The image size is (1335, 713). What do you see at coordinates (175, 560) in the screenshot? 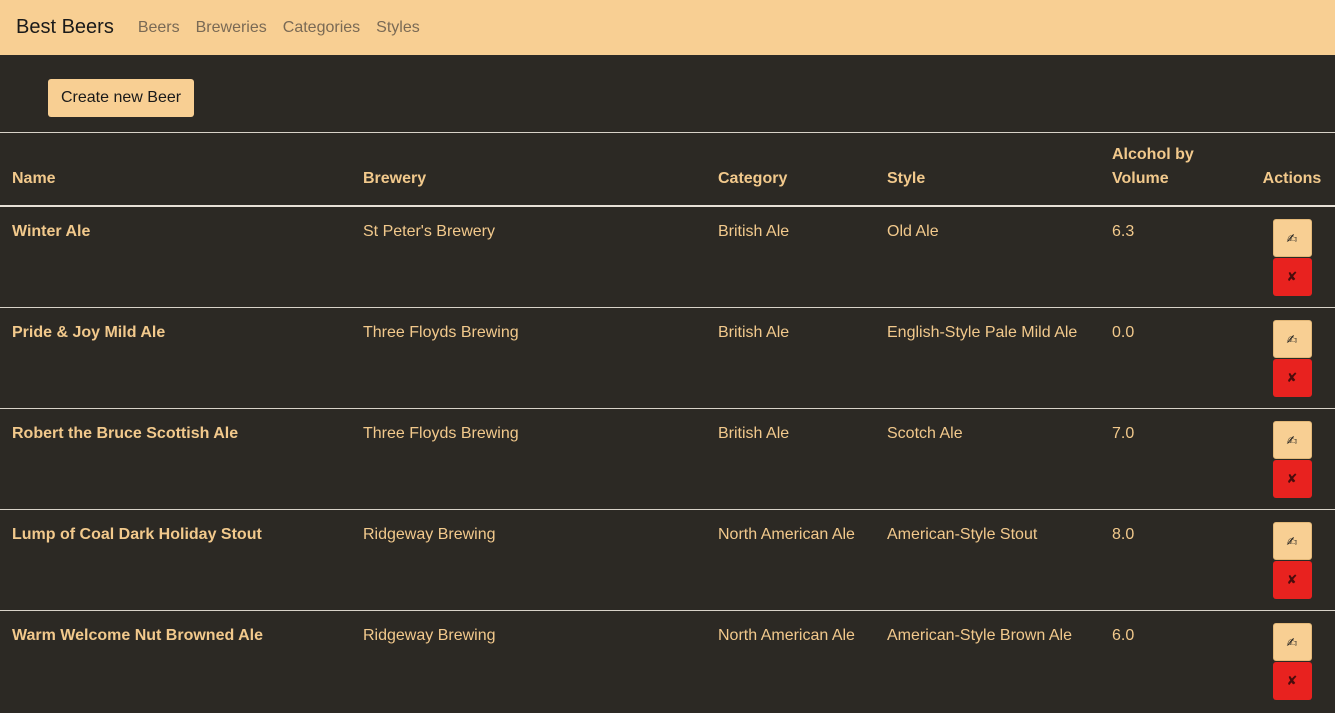
I see `beer-name: Lump of Coal Dark Holiday Stout` at bounding box center [175, 560].